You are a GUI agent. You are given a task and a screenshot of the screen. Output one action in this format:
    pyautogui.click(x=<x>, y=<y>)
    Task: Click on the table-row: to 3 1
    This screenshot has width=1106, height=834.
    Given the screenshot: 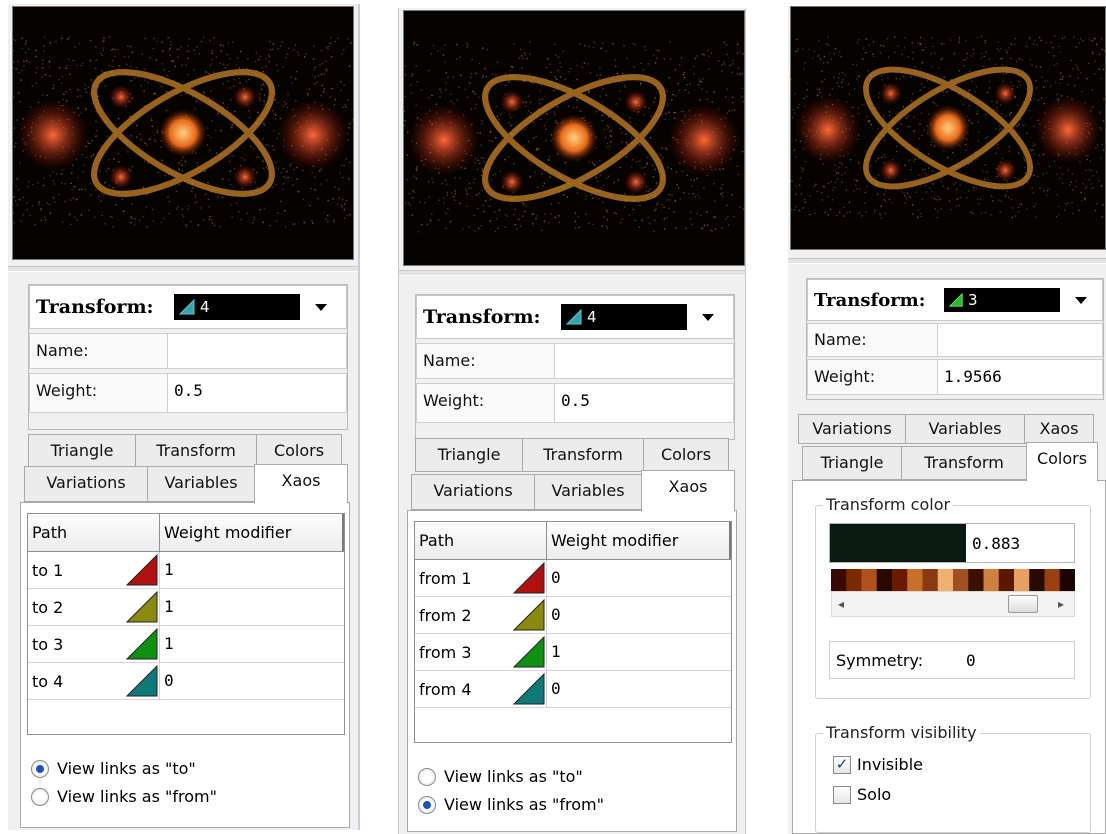 What is the action you would take?
    pyautogui.click(x=186, y=644)
    